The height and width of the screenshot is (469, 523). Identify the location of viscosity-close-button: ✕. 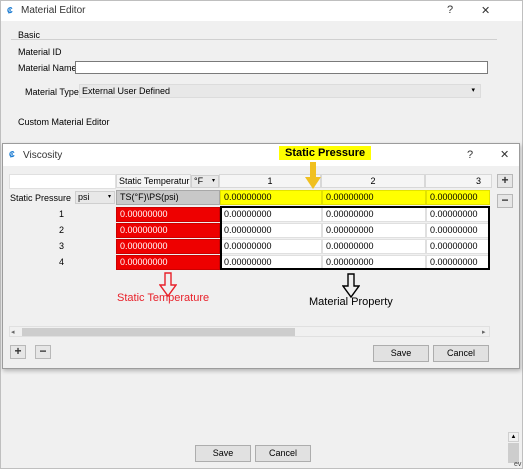
(504, 154).